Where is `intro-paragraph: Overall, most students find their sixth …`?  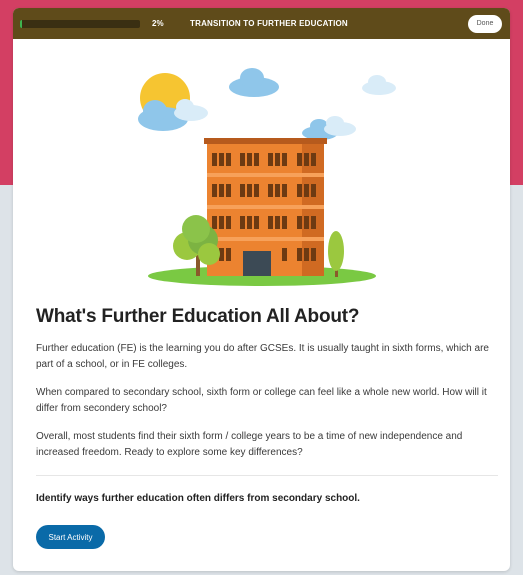
intro-paragraph: Overall, most students find their sixth … is located at coordinates (249, 444).